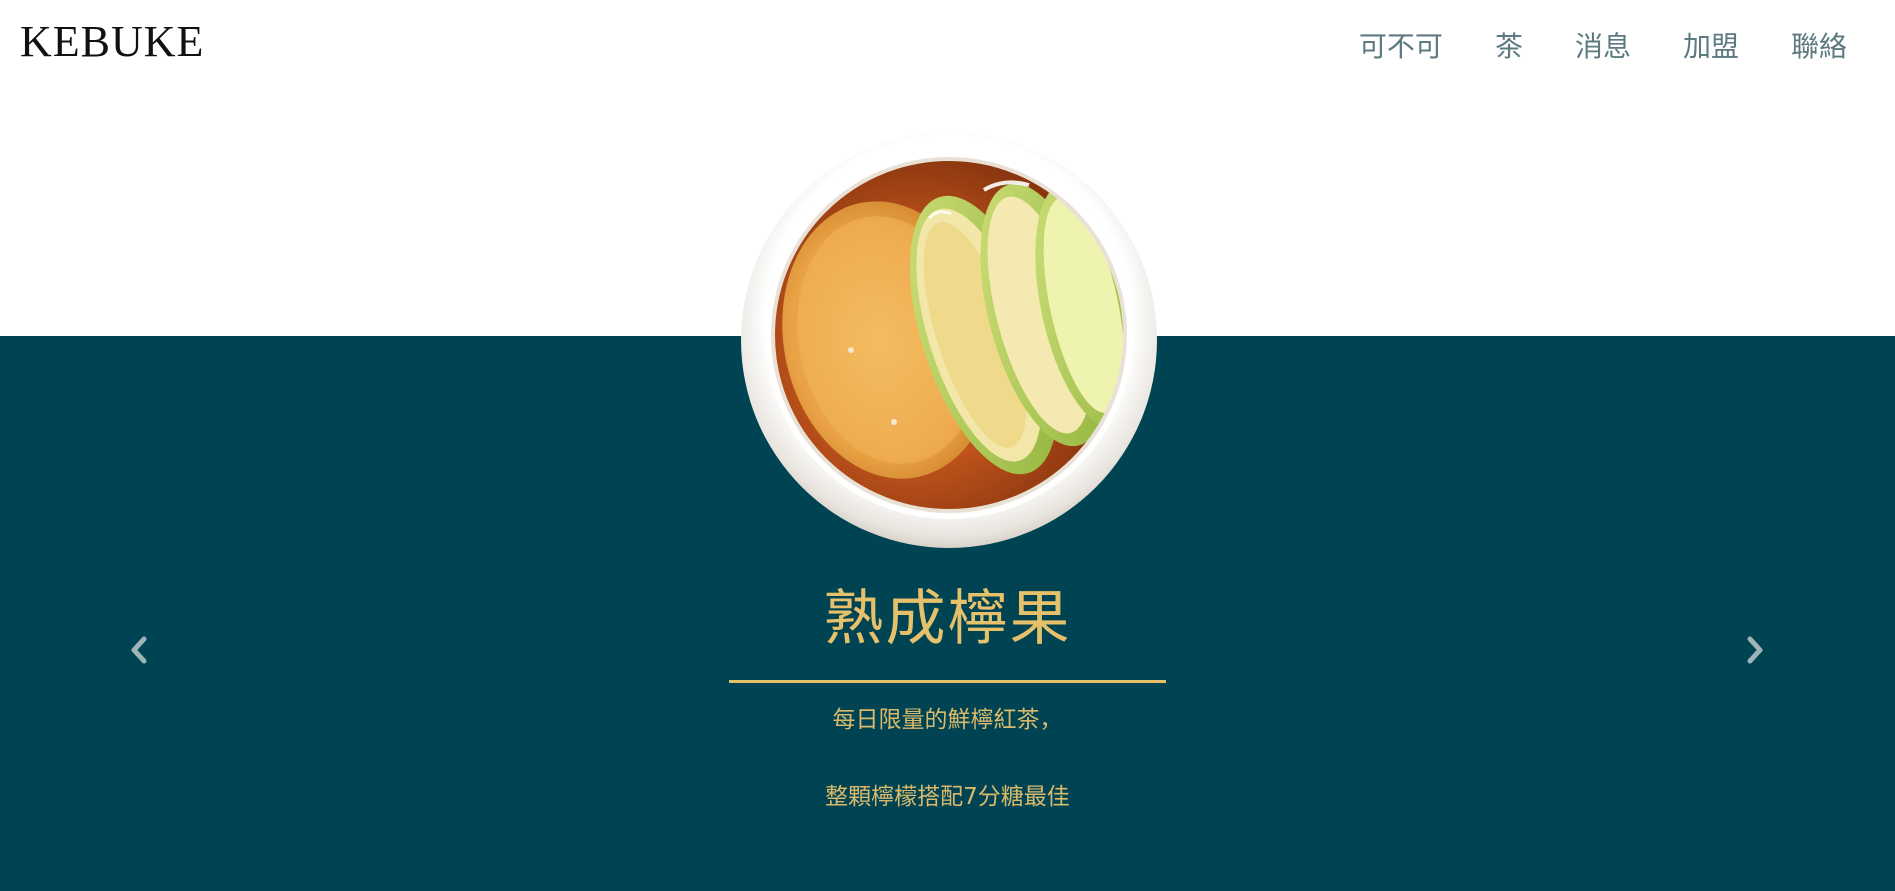  What do you see at coordinates (947, 50) in the screenshot?
I see `site-header: KEBUKE 可不可 茶 消息 加盟 聯絡` at bounding box center [947, 50].